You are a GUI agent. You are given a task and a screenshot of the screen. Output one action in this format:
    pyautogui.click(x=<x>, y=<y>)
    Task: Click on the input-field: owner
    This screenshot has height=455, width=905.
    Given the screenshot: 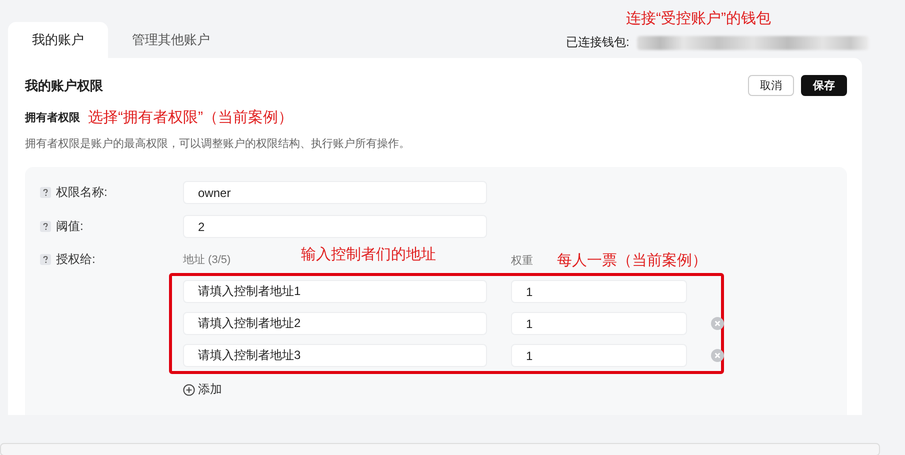 What is the action you would take?
    pyautogui.click(x=335, y=192)
    